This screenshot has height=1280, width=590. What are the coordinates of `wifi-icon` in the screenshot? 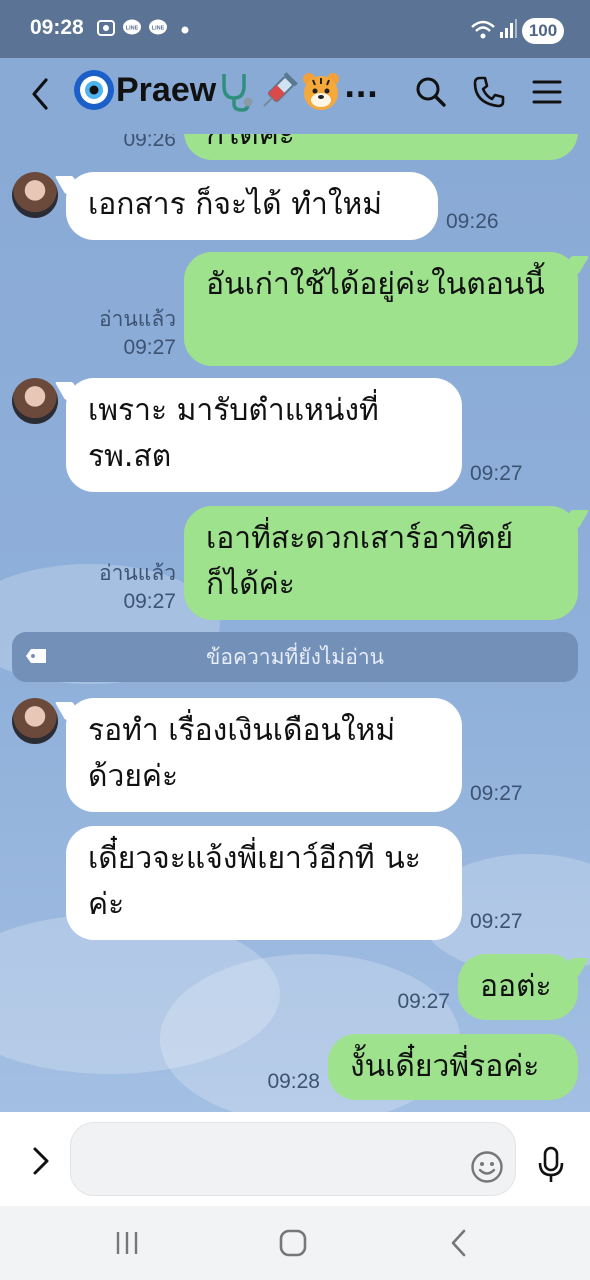 It's located at (483, 29).